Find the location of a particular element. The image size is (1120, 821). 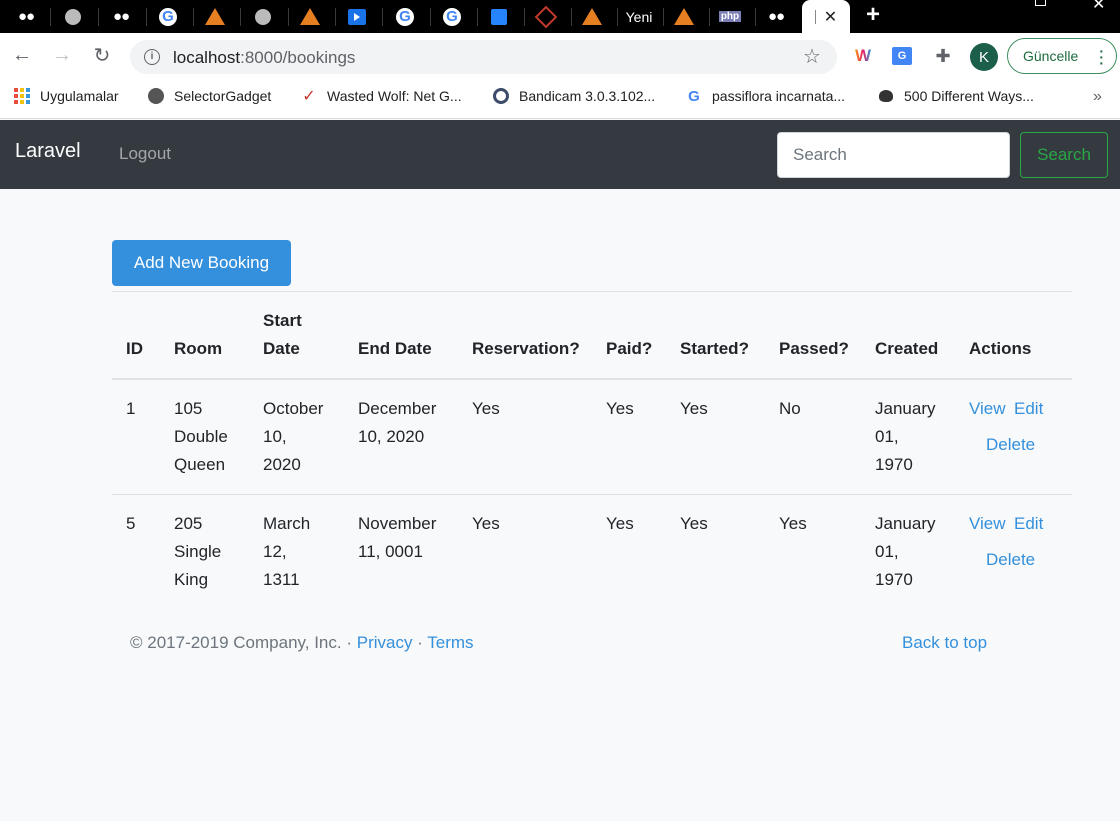

table-top-border is located at coordinates (592, 291).